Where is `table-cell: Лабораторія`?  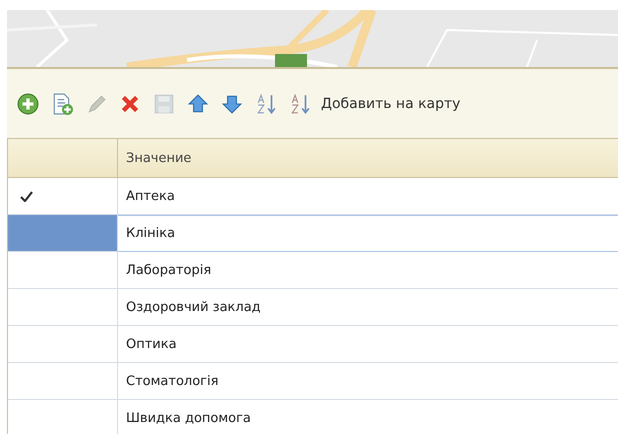 table-cell: Лабораторія is located at coordinates (368, 270).